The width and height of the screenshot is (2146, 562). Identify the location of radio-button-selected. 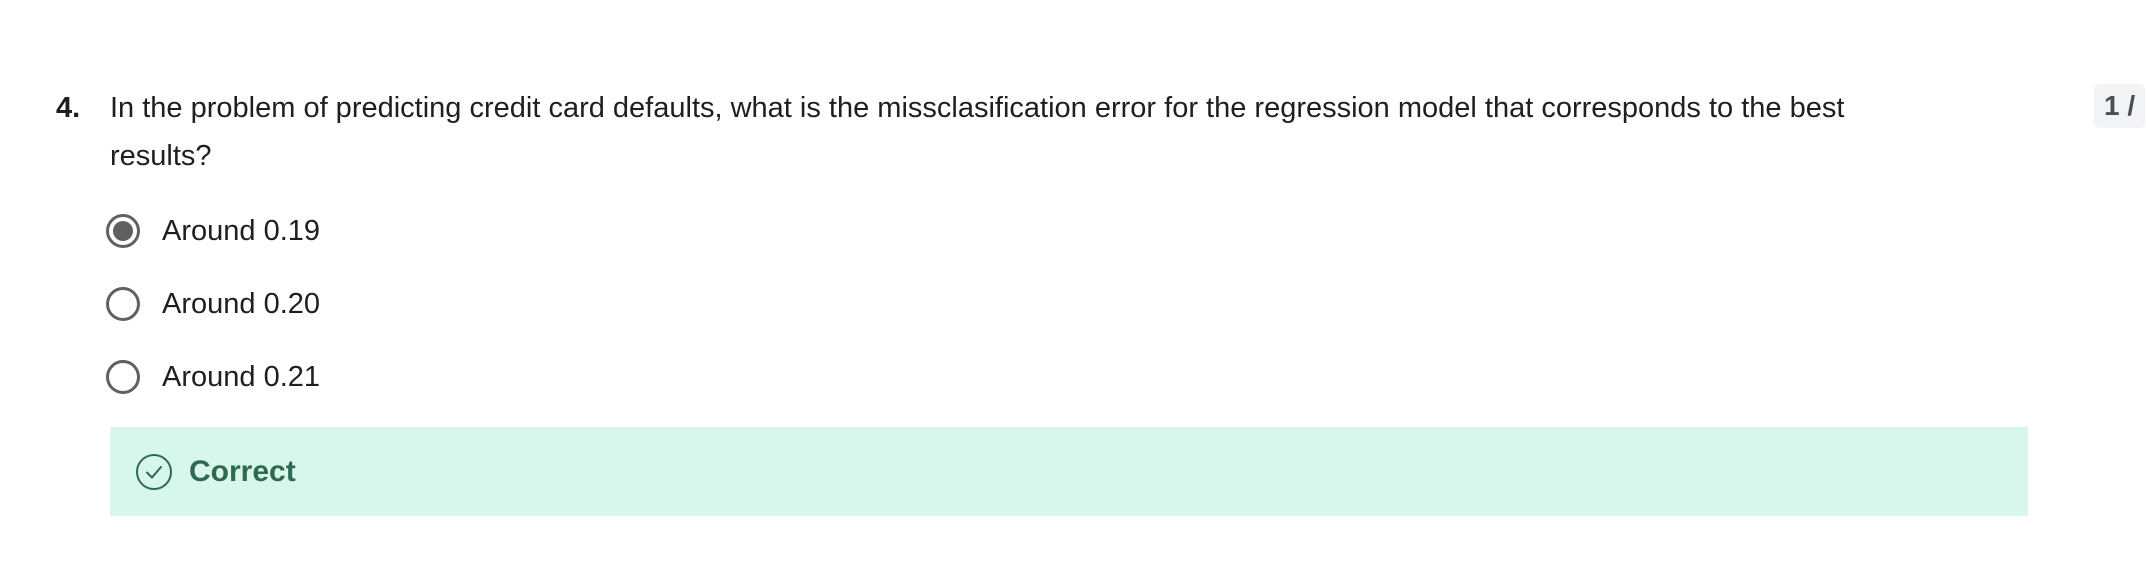
(123, 231).